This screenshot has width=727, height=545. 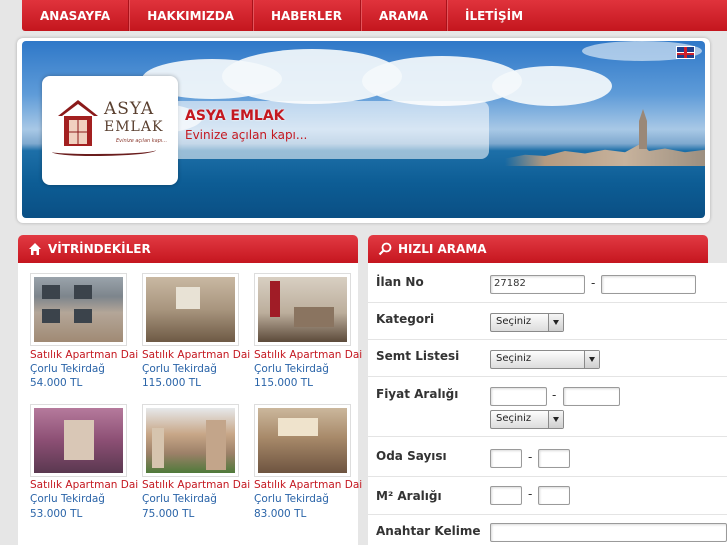 I want to click on quick-search-header: HIZLI ARAMA, so click(x=538, y=249).